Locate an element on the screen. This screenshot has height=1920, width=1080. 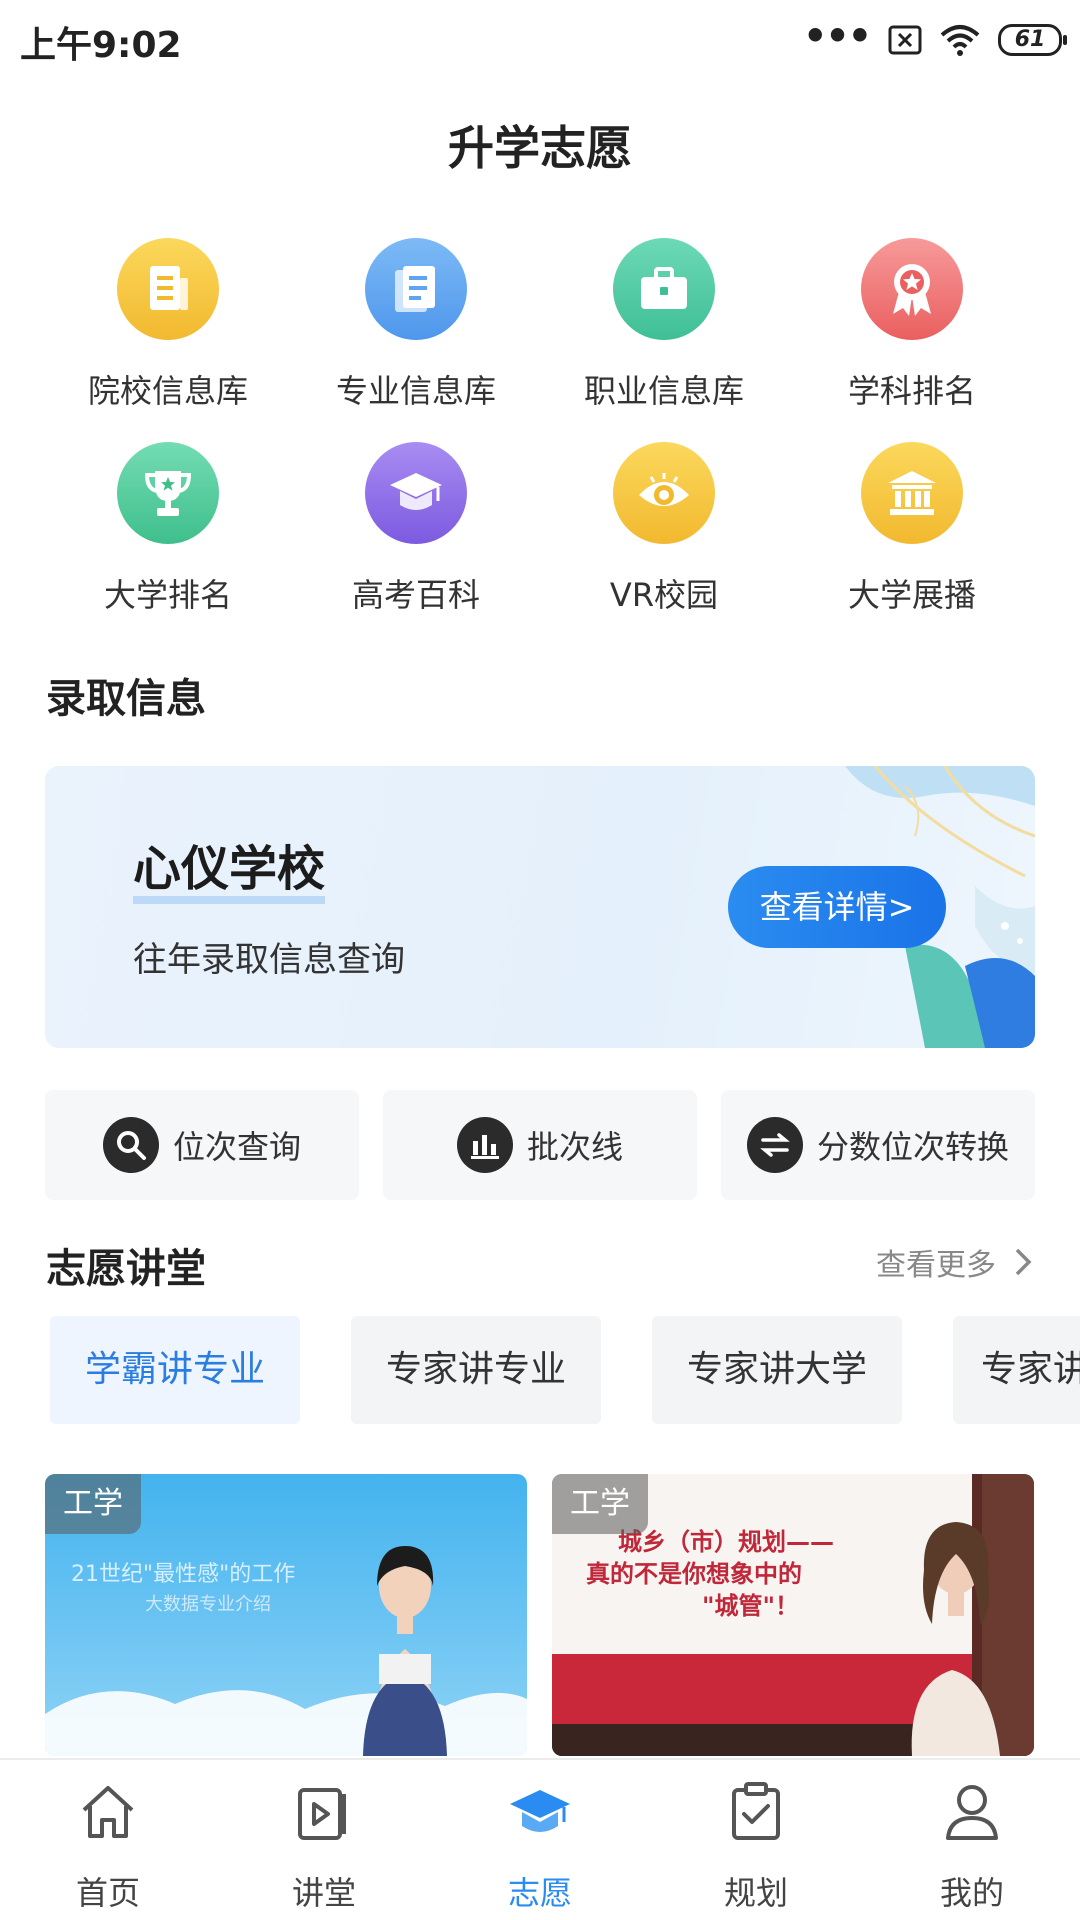
score-rank-convert-button: 分数位次转换 is located at coordinates (878, 1145).